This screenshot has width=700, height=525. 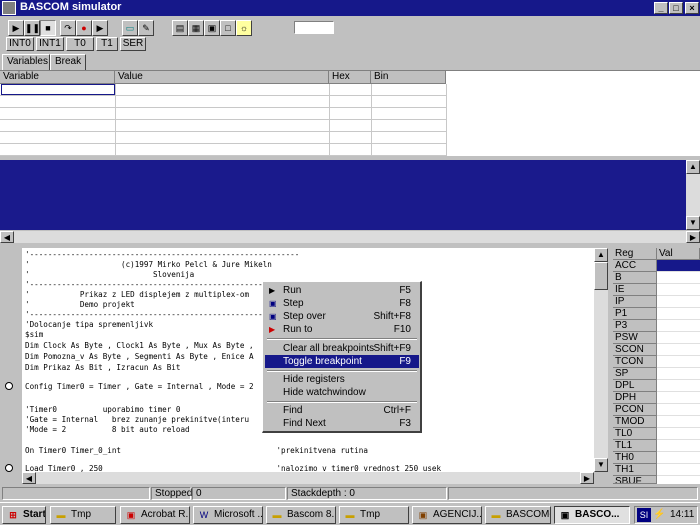 What do you see at coordinates (342, 316) in the screenshot?
I see `menu-item-step-over: ▣ Step over Shift+F8` at bounding box center [342, 316].